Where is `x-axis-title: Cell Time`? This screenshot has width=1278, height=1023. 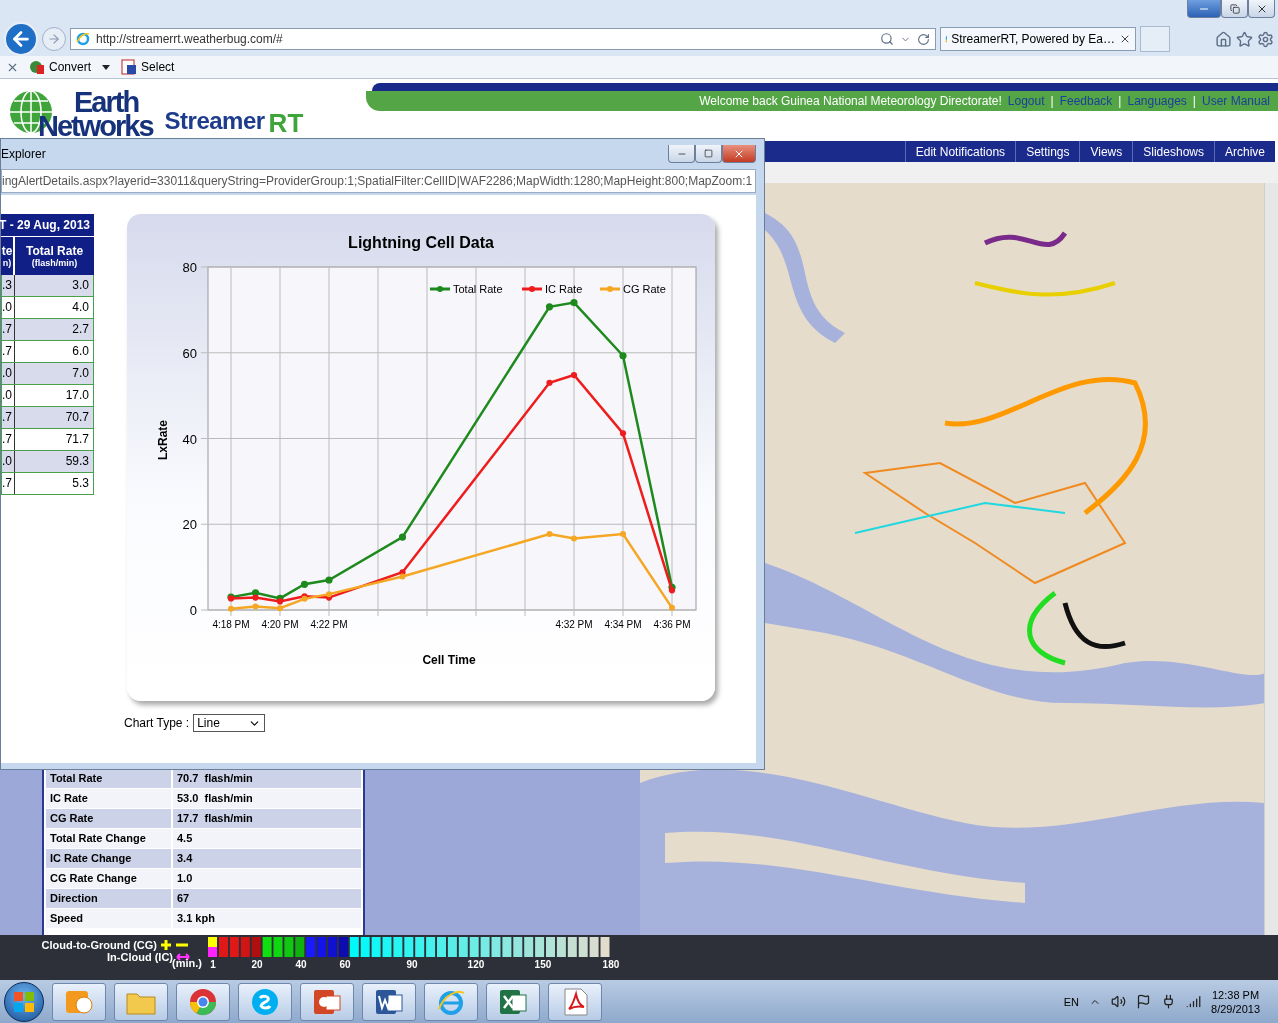 x-axis-title: Cell Time is located at coordinates (449, 660).